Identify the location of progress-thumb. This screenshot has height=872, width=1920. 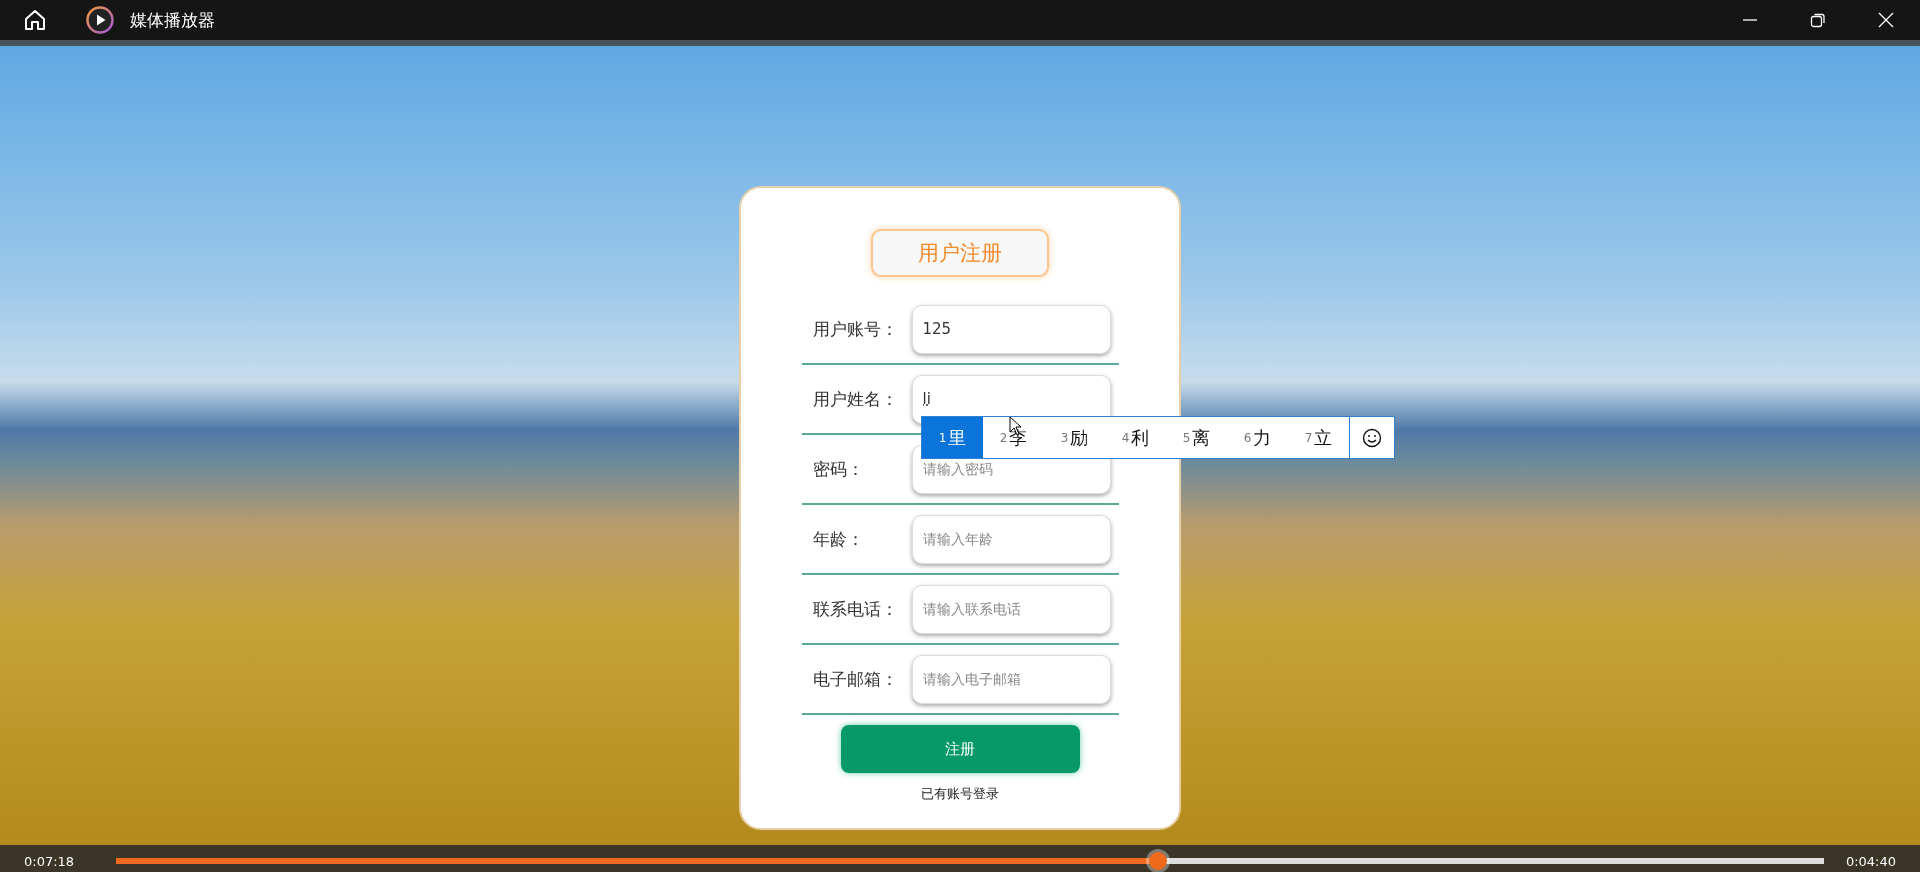
(1157, 861).